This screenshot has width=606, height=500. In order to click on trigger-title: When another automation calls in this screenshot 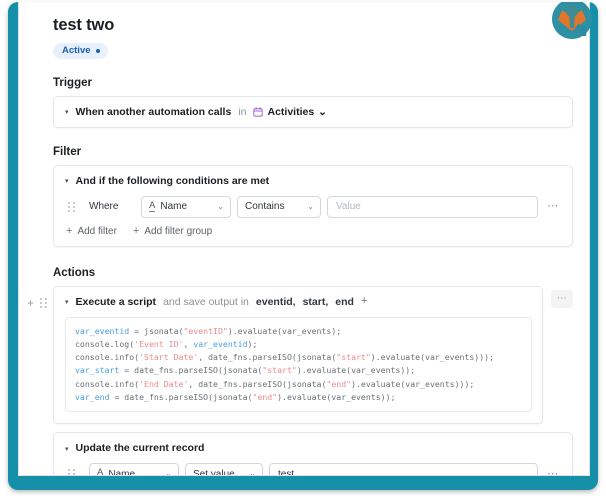, I will do `click(153, 111)`.